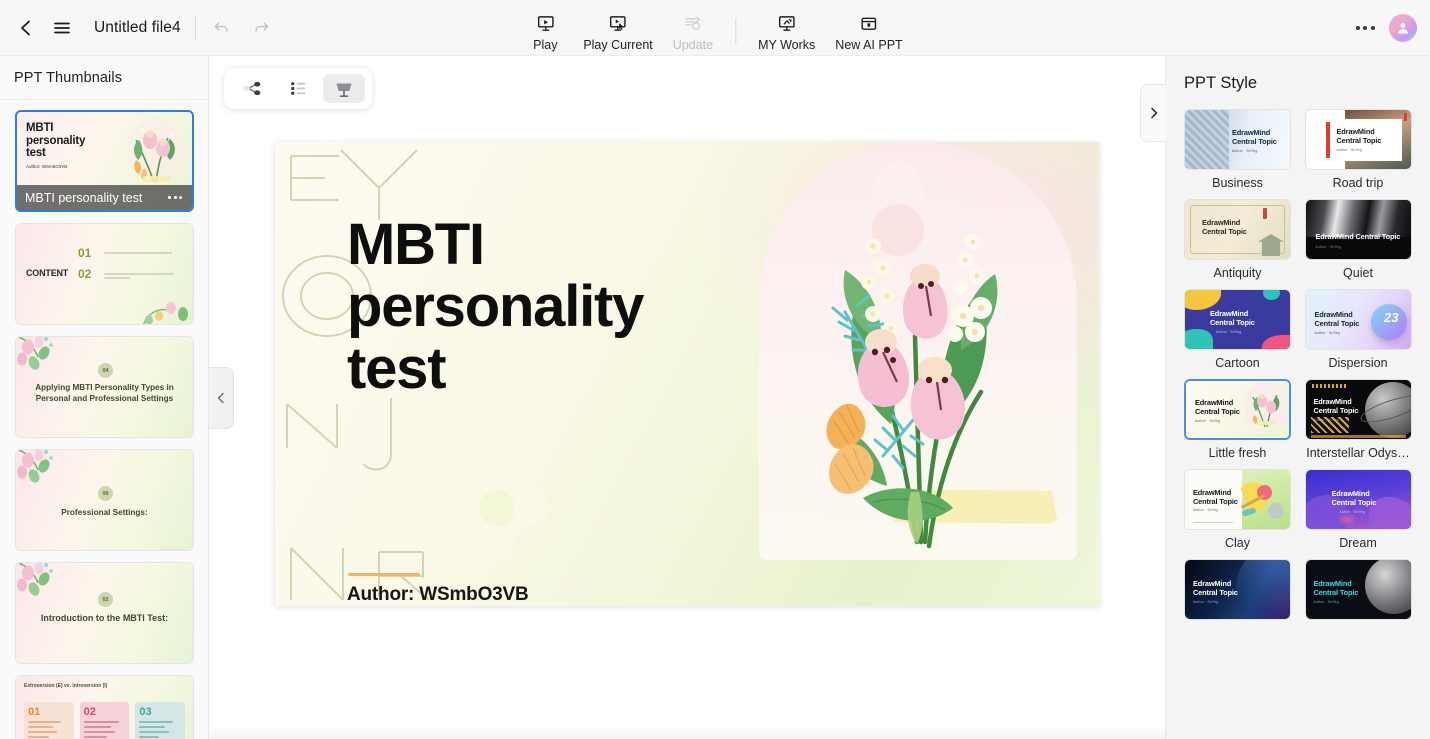  I want to click on style-item-antiquity: EdrawMind Central Topic Antiquity, so click(1238, 239).